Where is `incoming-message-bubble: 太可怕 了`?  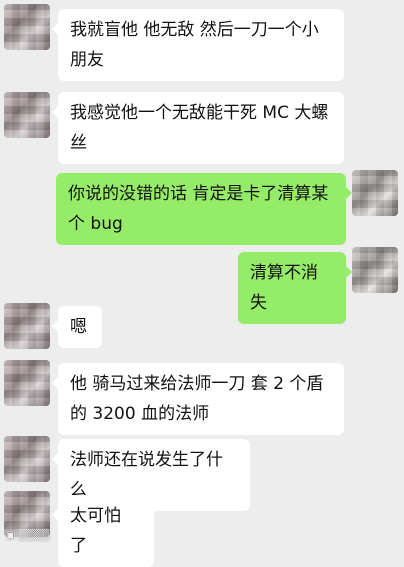
incoming-message-bubble: 太可怕 了 is located at coordinates (103, 531).